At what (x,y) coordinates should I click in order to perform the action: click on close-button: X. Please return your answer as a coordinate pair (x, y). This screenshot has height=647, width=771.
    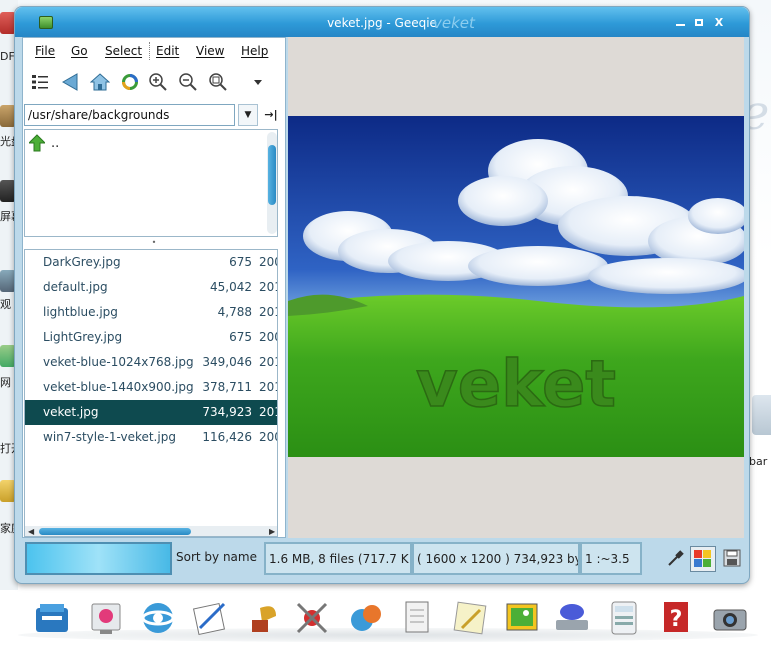
    Looking at the image, I should click on (719, 23).